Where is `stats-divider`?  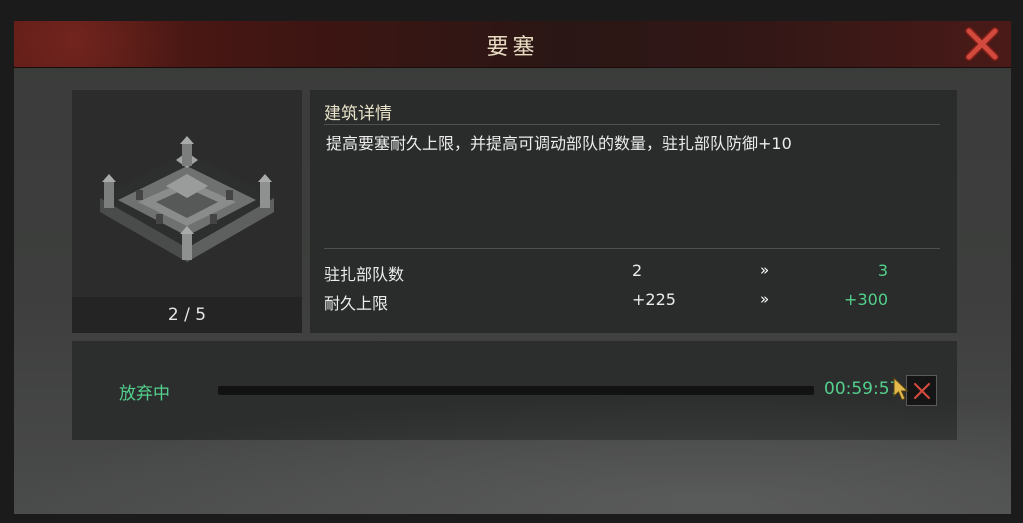 stats-divider is located at coordinates (632, 248).